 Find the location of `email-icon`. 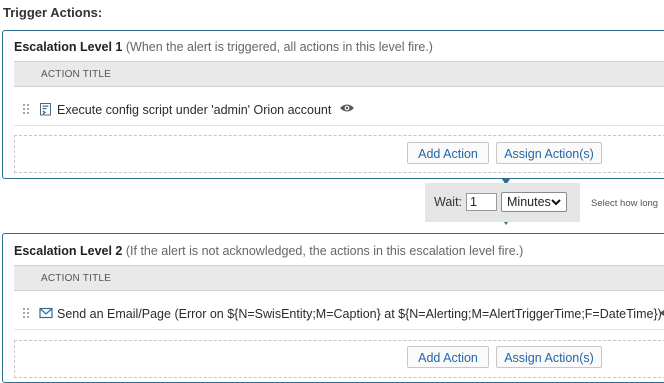

email-icon is located at coordinates (46, 313).